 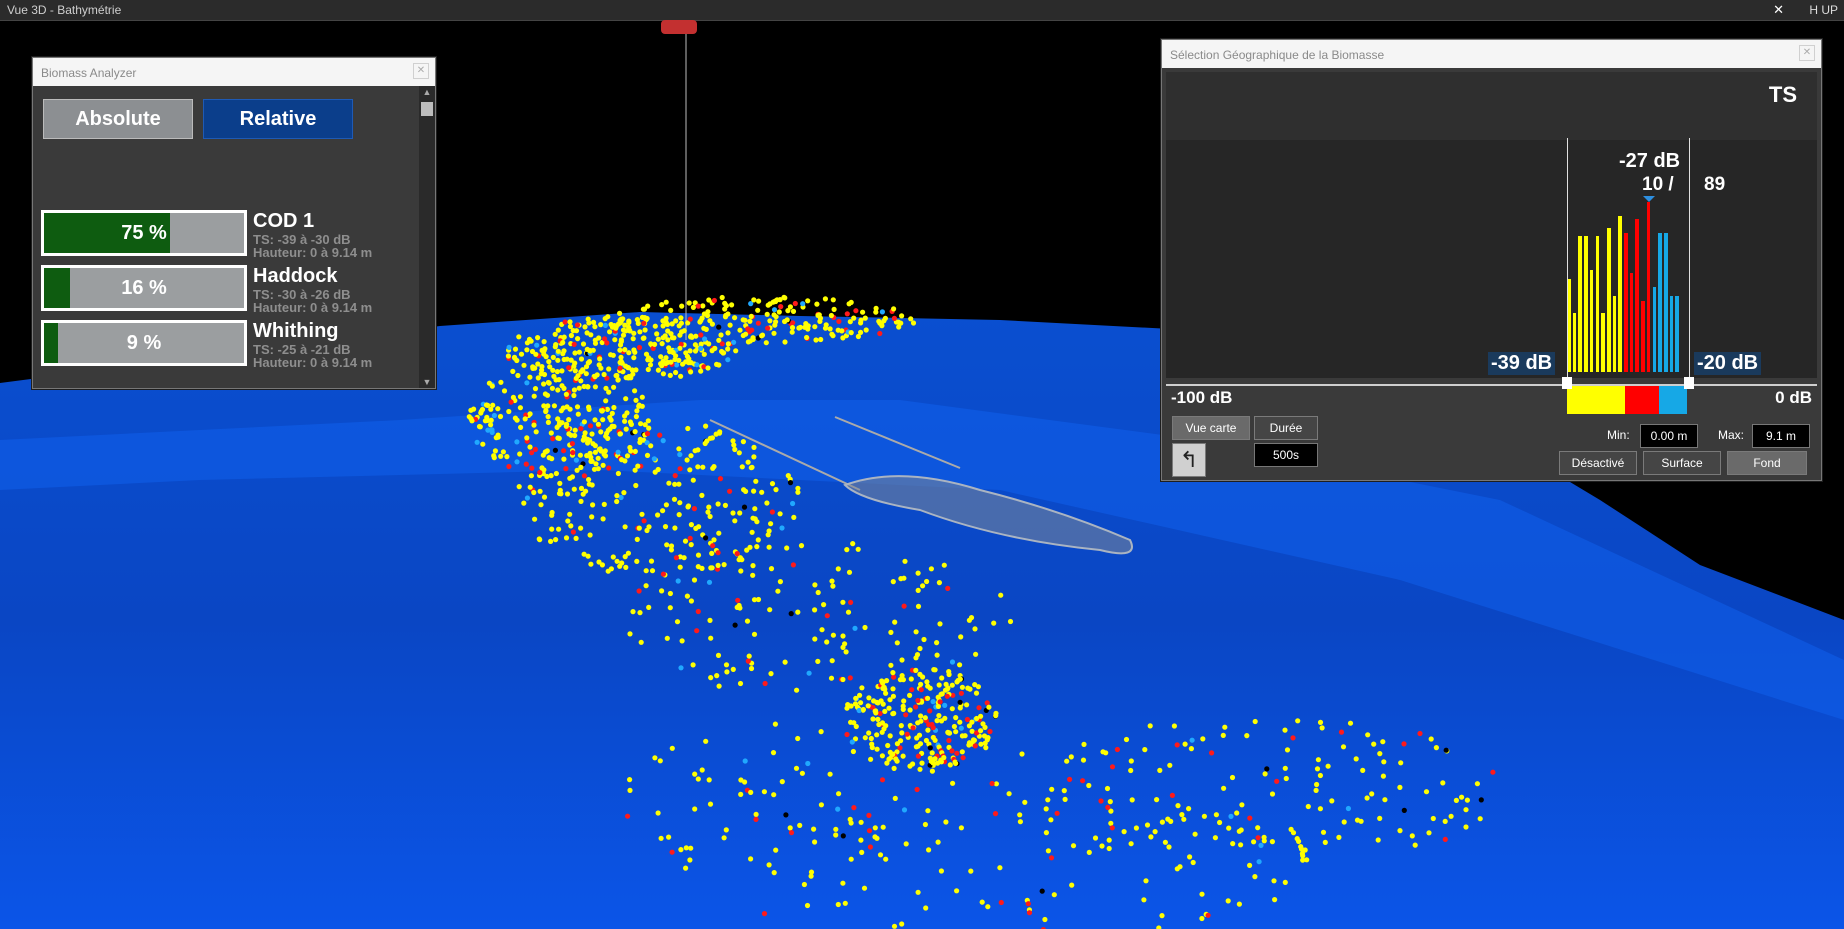 What do you see at coordinates (1567, 261) in the screenshot?
I see `min-threshold-line` at bounding box center [1567, 261].